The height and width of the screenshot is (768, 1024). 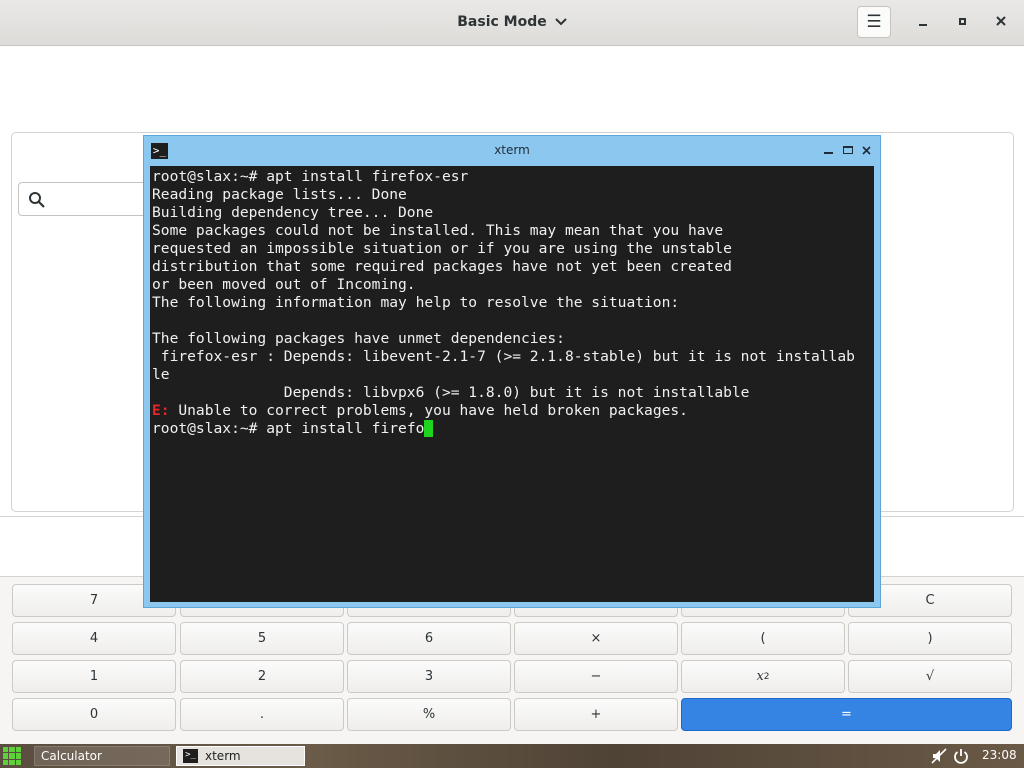 I want to click on xterm-title: xterm, so click(x=512, y=150).